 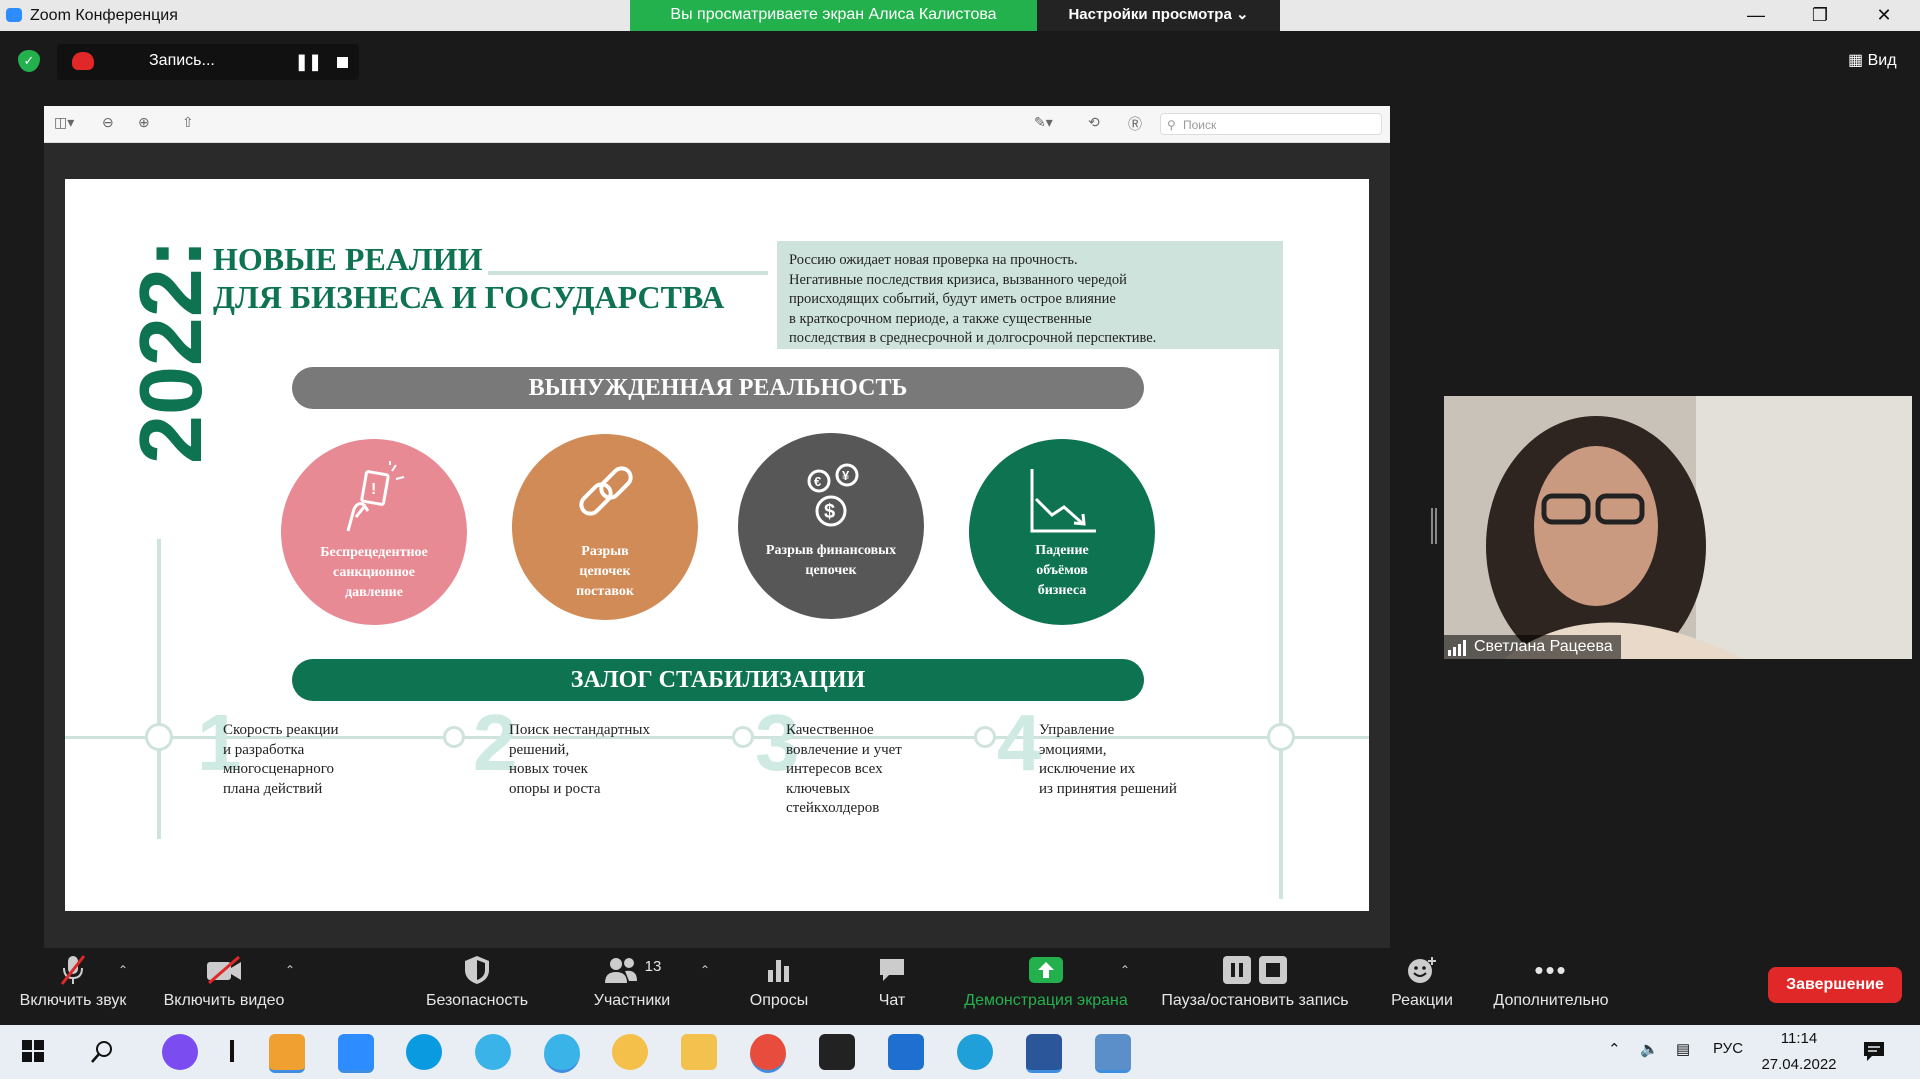 I want to click on rotate-icon: ⟲, so click(x=1094, y=122).